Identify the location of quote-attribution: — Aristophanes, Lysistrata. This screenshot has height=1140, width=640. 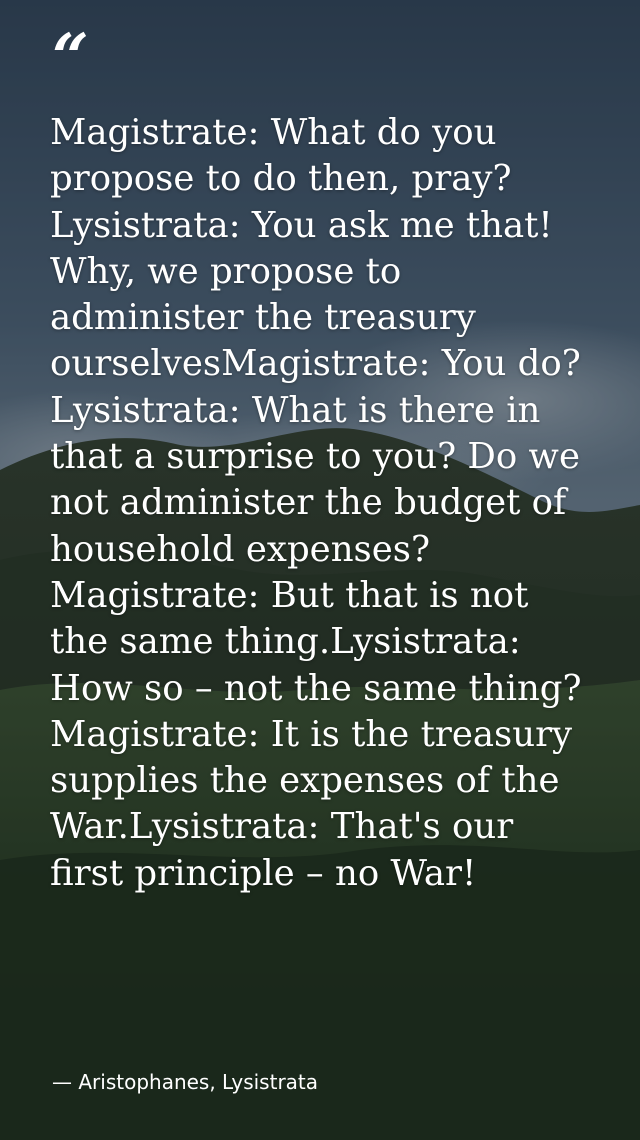
(185, 1082).